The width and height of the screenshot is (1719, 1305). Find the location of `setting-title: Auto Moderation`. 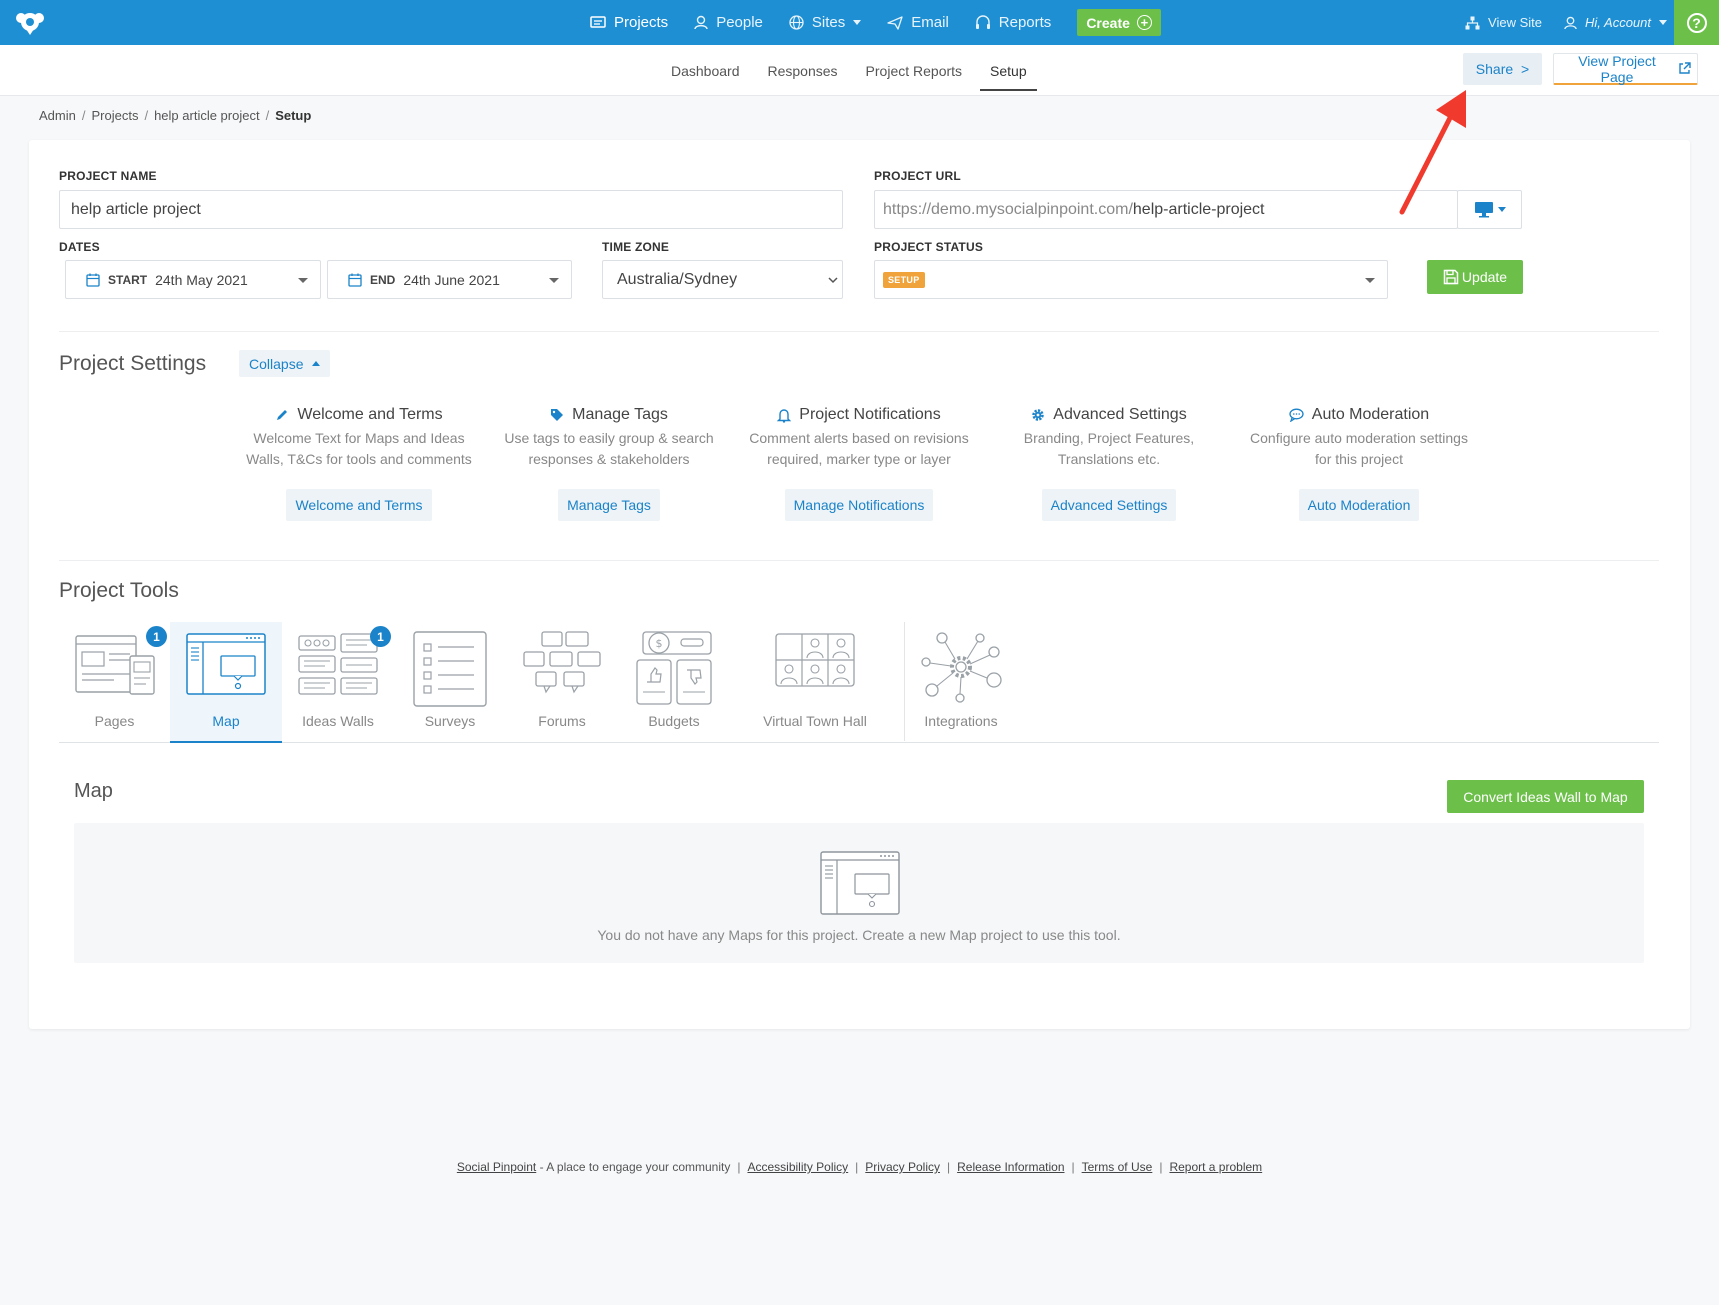

setting-title: Auto Moderation is located at coordinates (1370, 414).